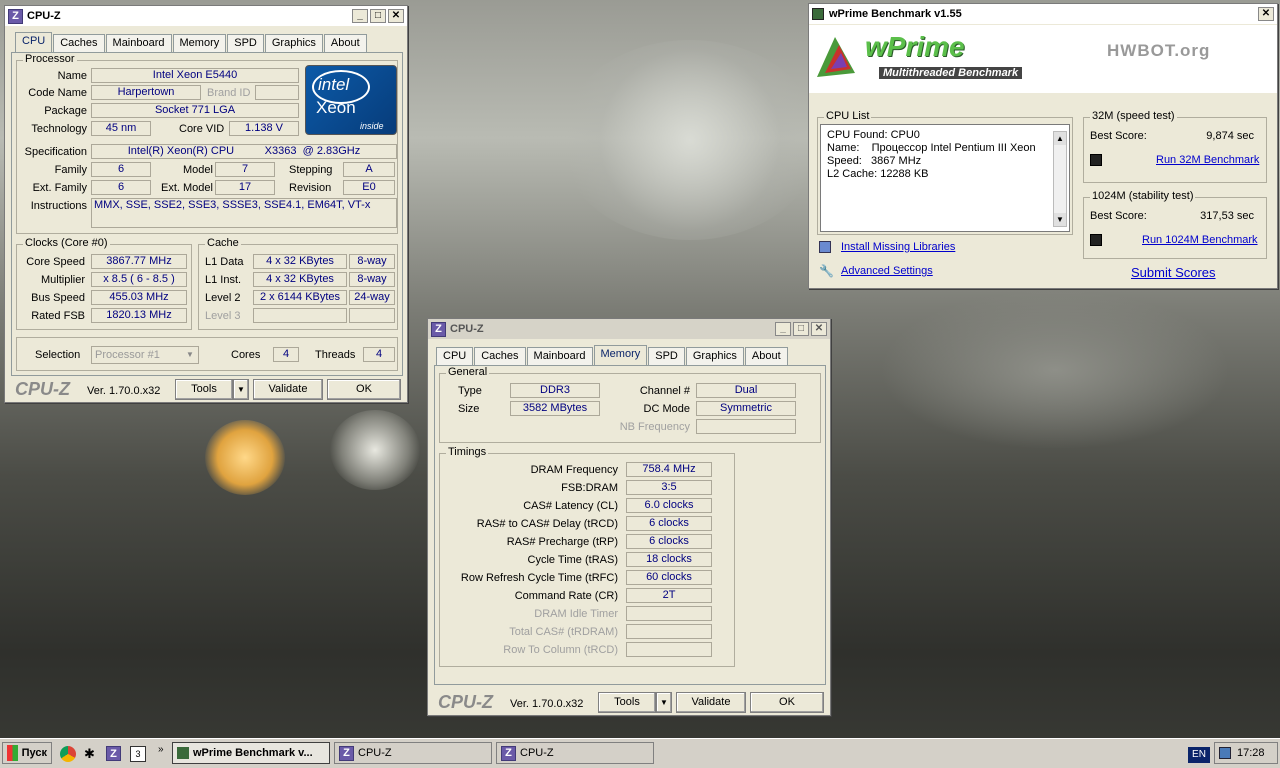  What do you see at coordinates (746, 390) in the screenshot?
I see `channel-value: Dual` at bounding box center [746, 390].